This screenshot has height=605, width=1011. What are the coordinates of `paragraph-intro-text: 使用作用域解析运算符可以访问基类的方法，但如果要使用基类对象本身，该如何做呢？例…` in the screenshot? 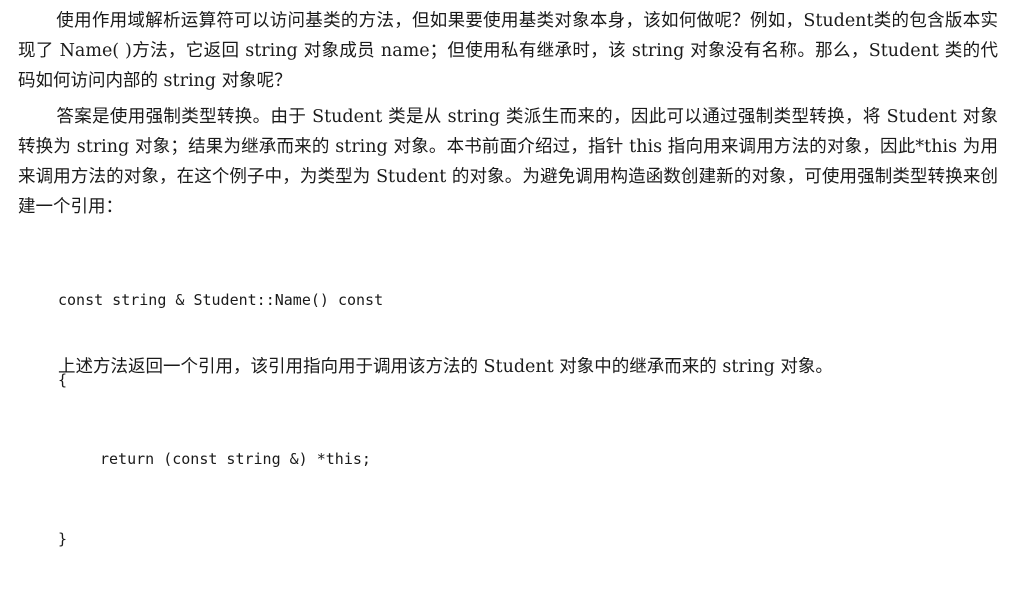 It's located at (508, 51).